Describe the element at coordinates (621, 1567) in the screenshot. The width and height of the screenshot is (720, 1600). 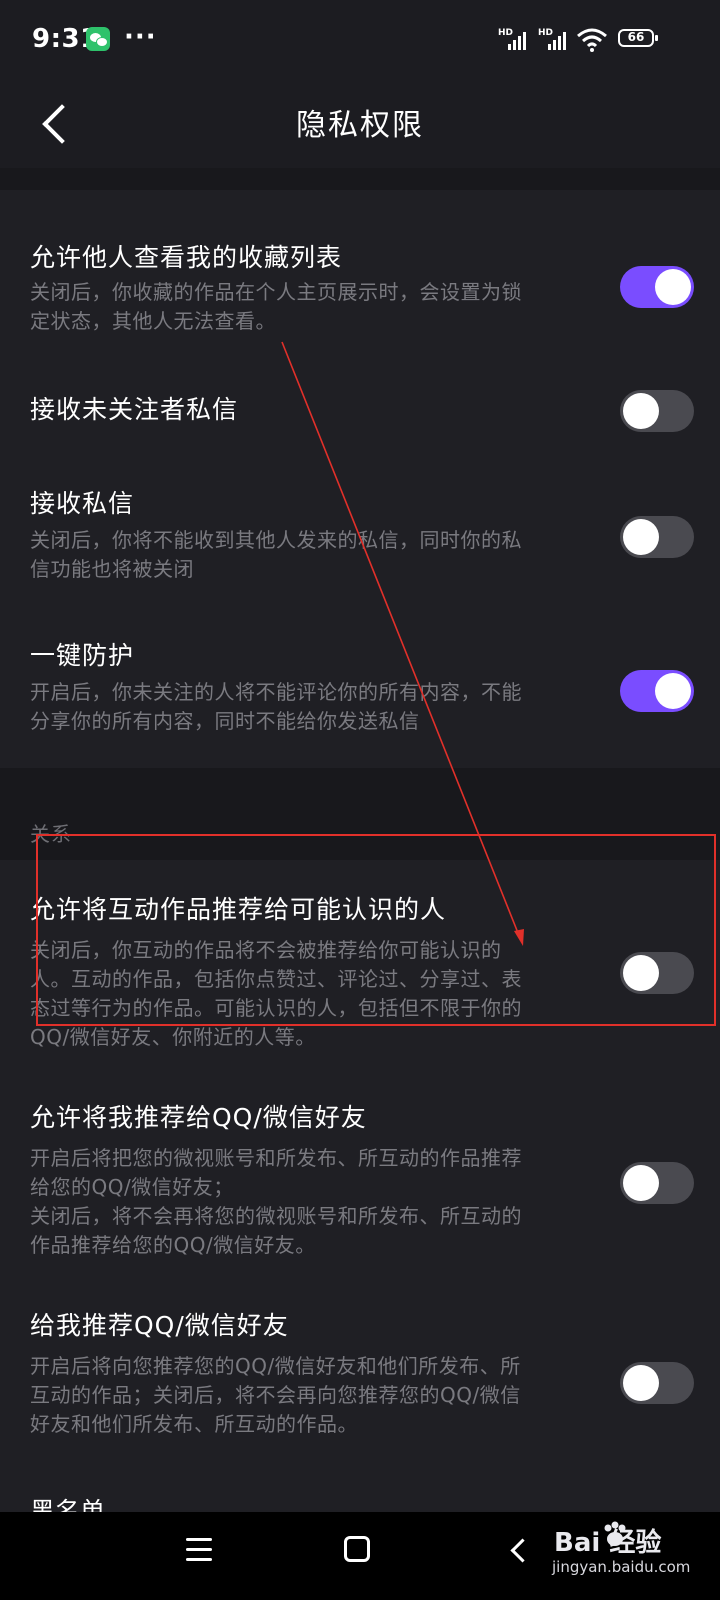
I see `watermark-url: jingyan.baidu.com` at that location.